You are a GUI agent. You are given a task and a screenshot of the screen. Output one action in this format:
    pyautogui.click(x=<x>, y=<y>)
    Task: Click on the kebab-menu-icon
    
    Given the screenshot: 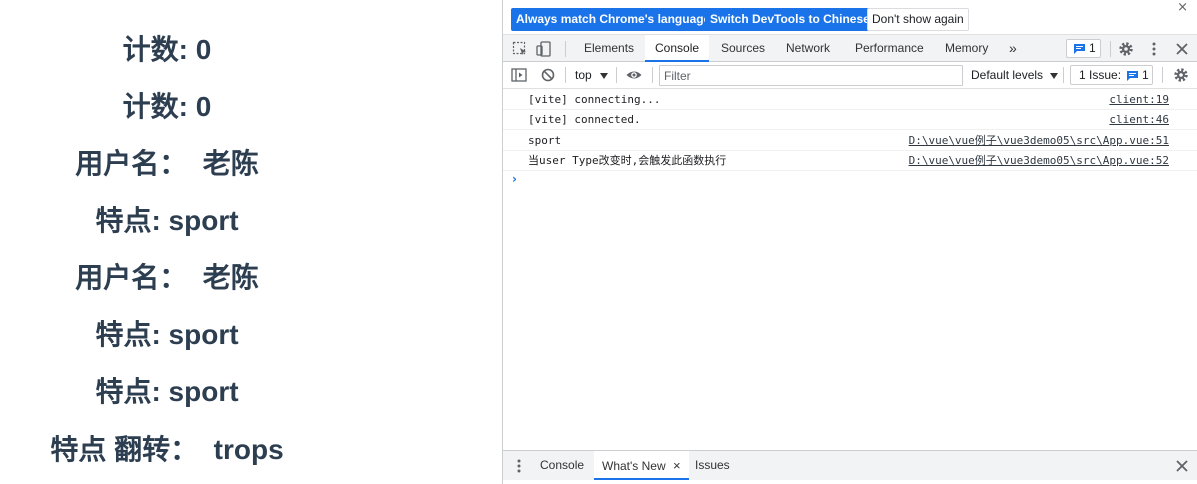 What is the action you would take?
    pyautogui.click(x=1154, y=49)
    